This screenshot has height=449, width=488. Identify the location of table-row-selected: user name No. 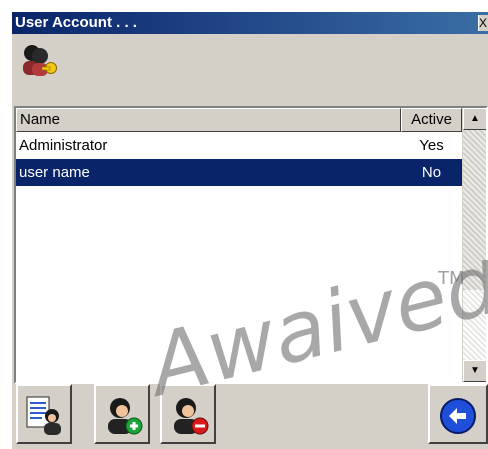
(239, 172).